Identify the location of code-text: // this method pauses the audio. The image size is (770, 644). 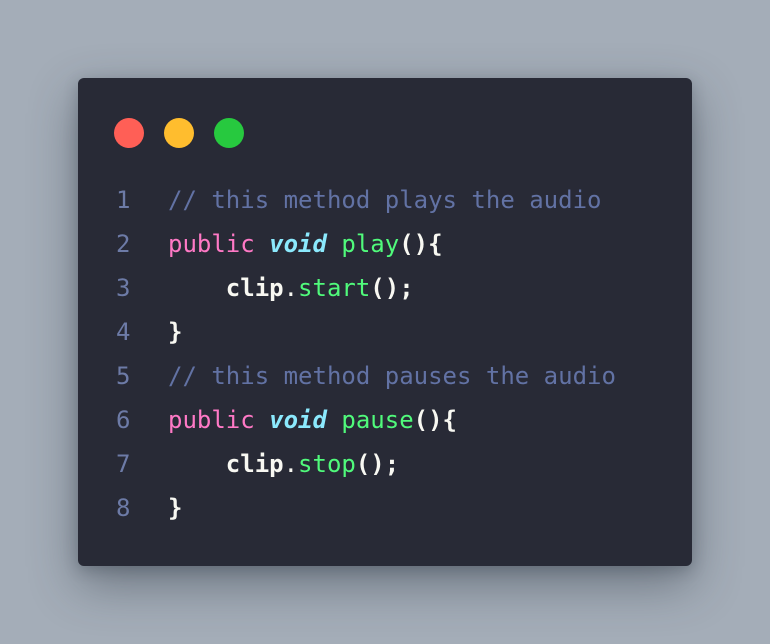
(392, 376).